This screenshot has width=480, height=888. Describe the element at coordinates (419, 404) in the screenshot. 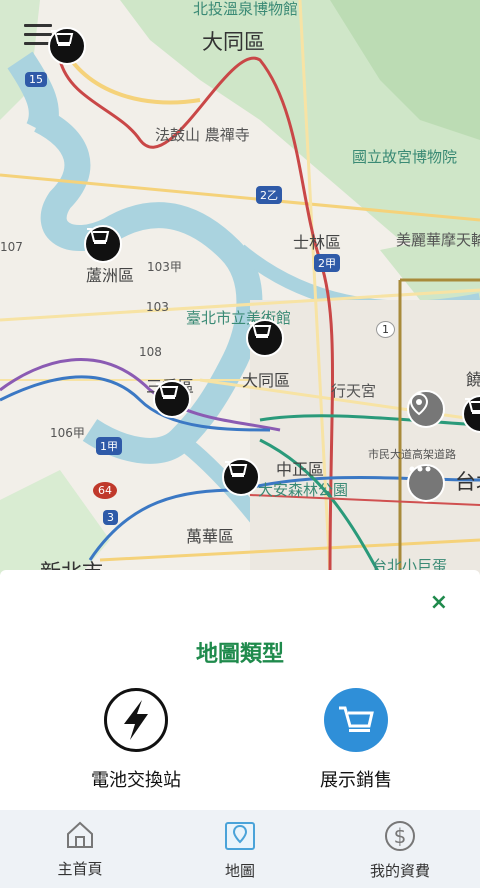

I see `location-pin-icon` at that location.